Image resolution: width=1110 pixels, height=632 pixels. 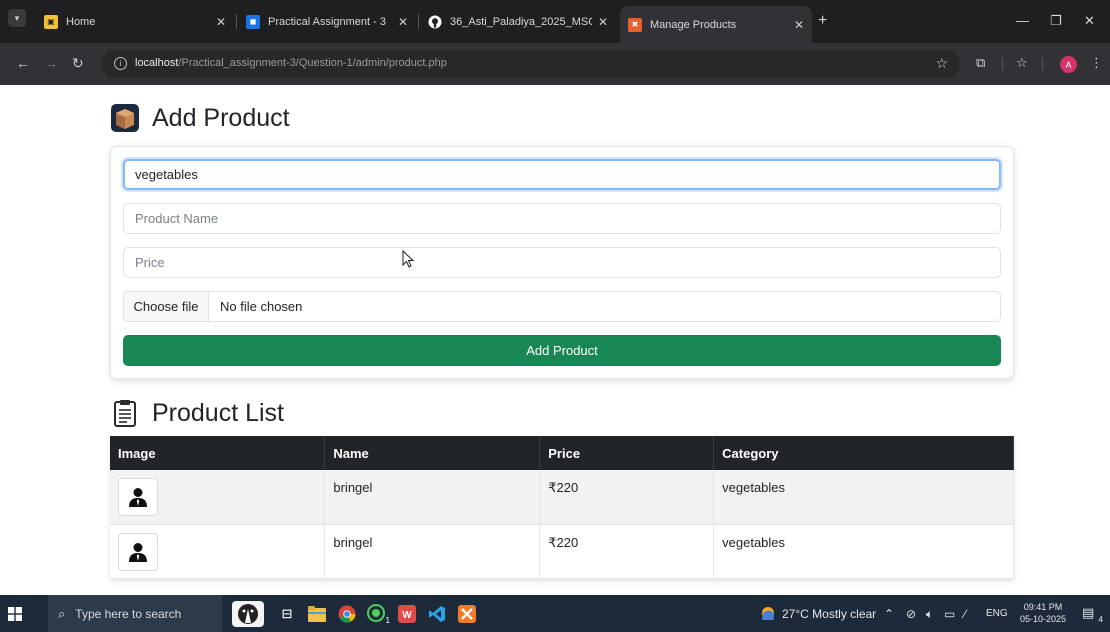 I want to click on table-header-row: Image Name Price Category, so click(x=562, y=453).